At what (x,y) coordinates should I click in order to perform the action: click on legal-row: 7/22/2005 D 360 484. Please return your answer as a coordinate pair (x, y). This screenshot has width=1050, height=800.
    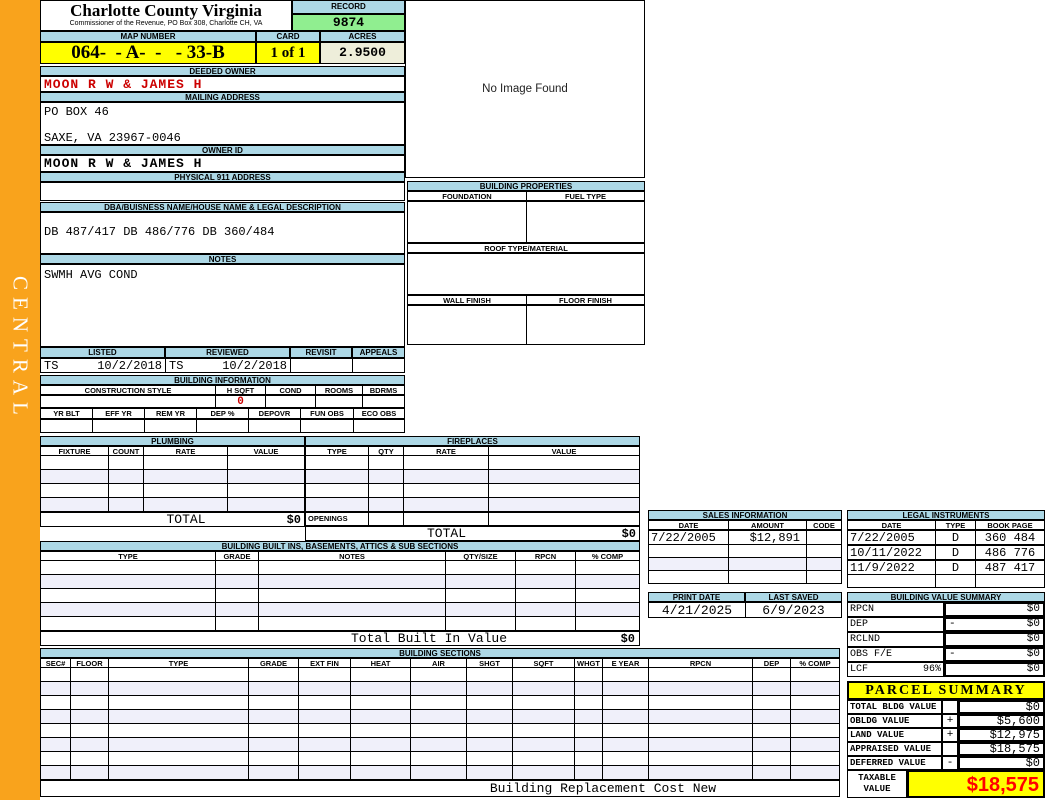
    Looking at the image, I should click on (946, 537).